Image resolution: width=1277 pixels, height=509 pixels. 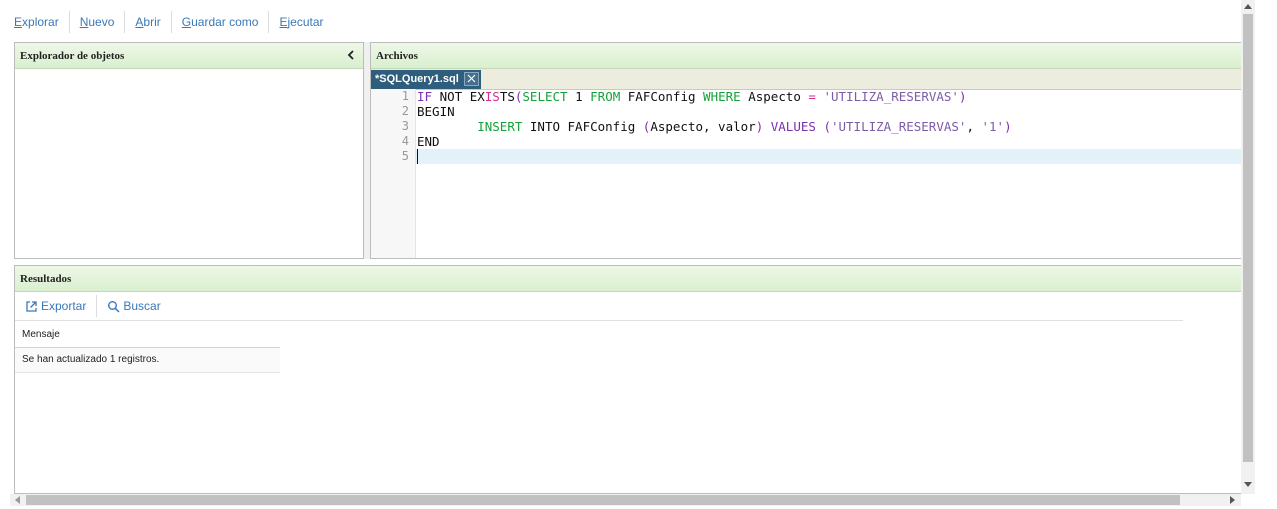 I want to click on token: FAFConfig, so click(x=662, y=96).